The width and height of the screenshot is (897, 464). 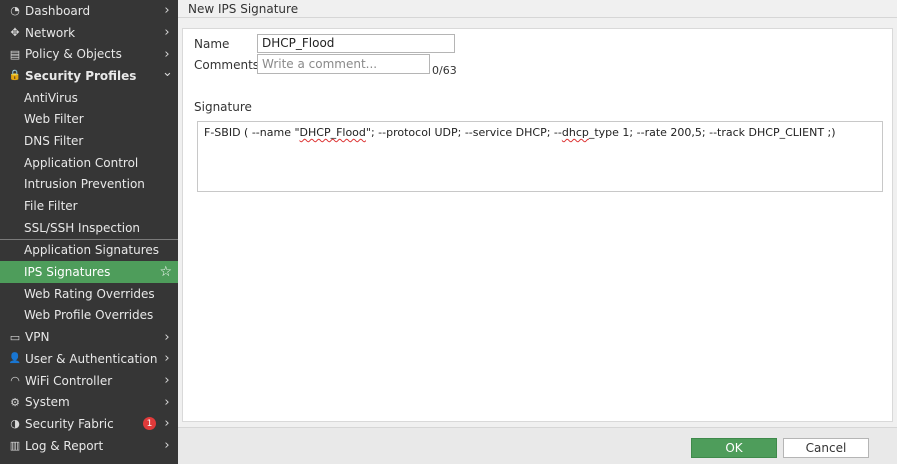 I want to click on sidebar-item-dns-filter: DNS Filter, so click(x=89, y=141).